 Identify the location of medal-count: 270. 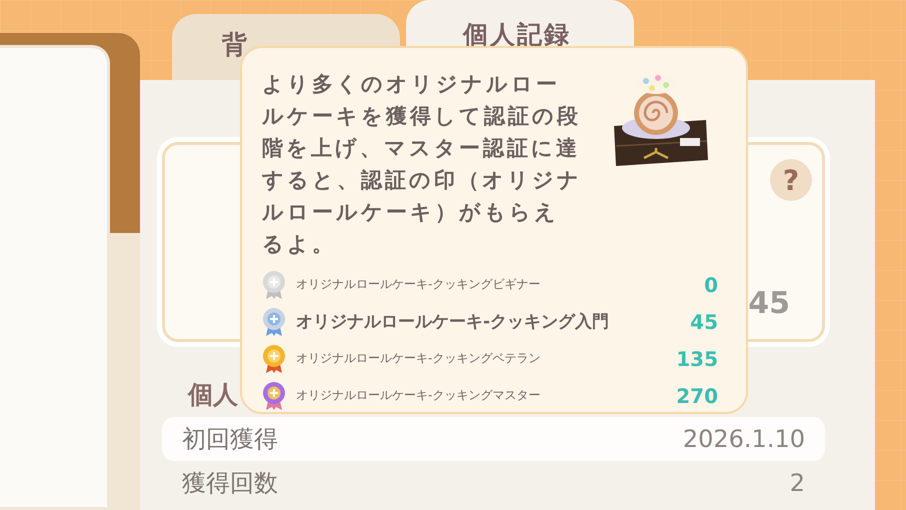
(696, 396).